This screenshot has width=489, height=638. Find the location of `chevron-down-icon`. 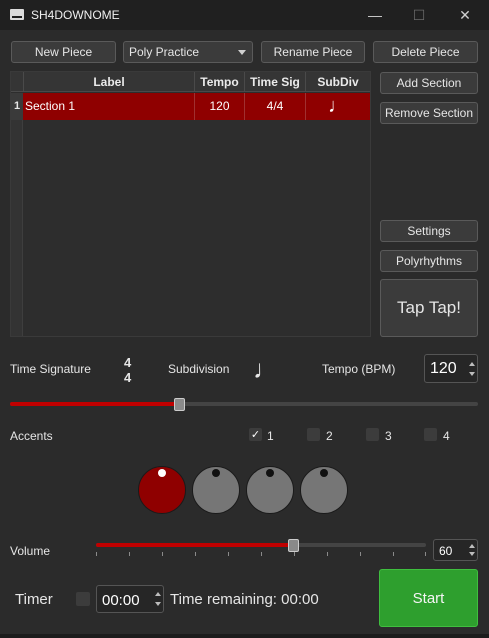

chevron-down-icon is located at coordinates (242, 52).